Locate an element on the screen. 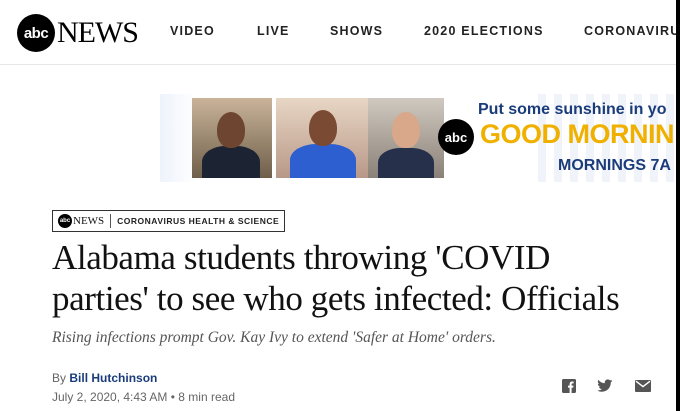 Image resolution: width=680 pixels, height=411 pixels. twitter-icon is located at coordinates (605, 386).